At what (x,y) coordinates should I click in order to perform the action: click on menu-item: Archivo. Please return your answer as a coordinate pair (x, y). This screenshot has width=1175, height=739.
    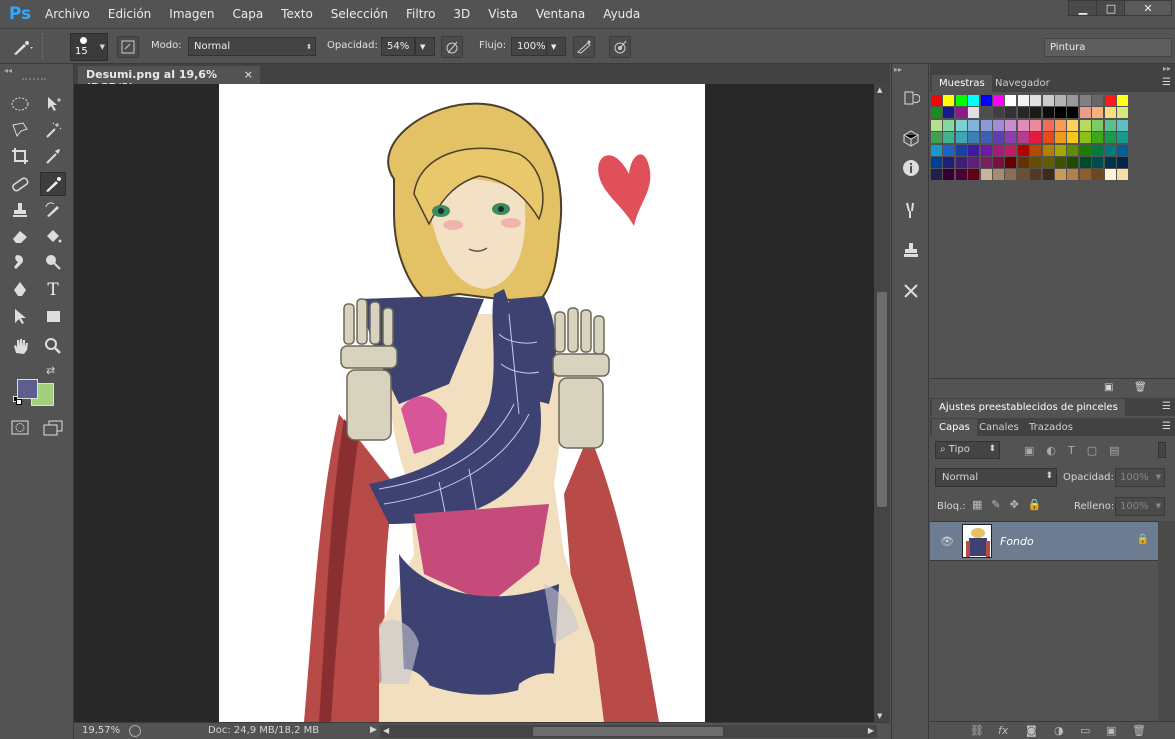
    Looking at the image, I should click on (67, 14).